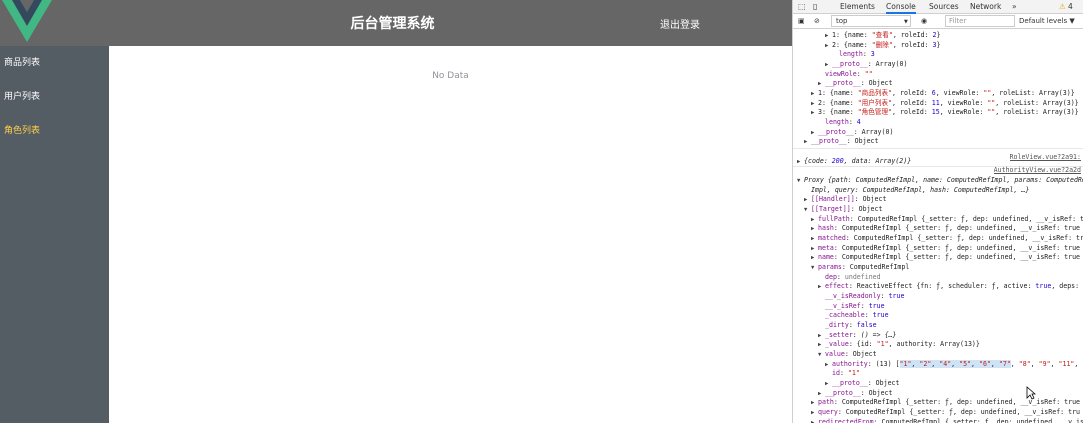 The image size is (1083, 423). I want to click on console-line: ▶ _setter: () => {…}, so click(938, 335).